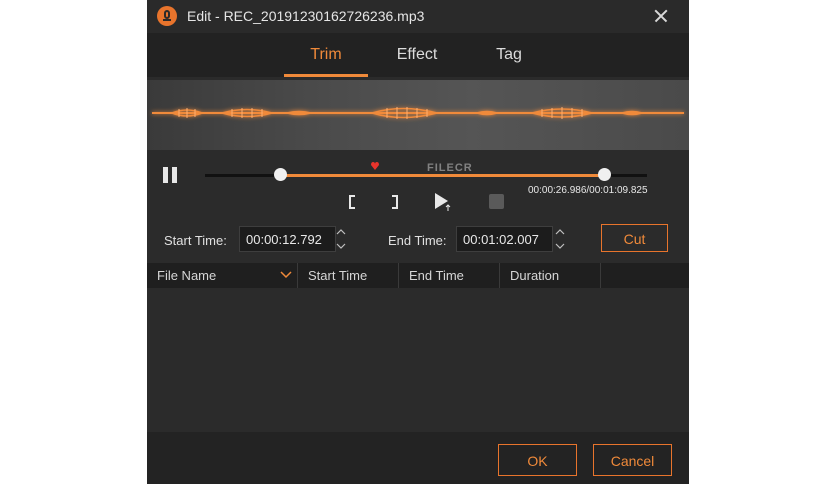 The height and width of the screenshot is (484, 836). Describe the element at coordinates (171, 175) in the screenshot. I see `pause-icon` at that location.